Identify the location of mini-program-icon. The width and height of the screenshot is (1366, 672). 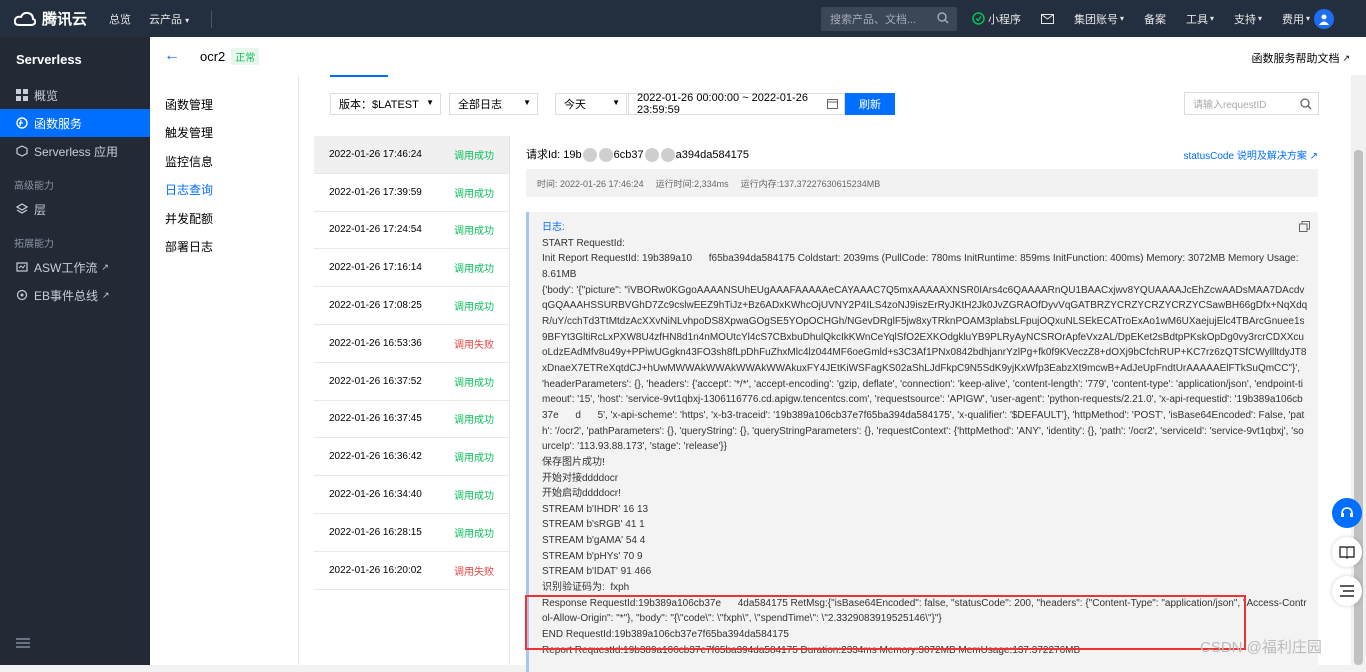
(978, 18).